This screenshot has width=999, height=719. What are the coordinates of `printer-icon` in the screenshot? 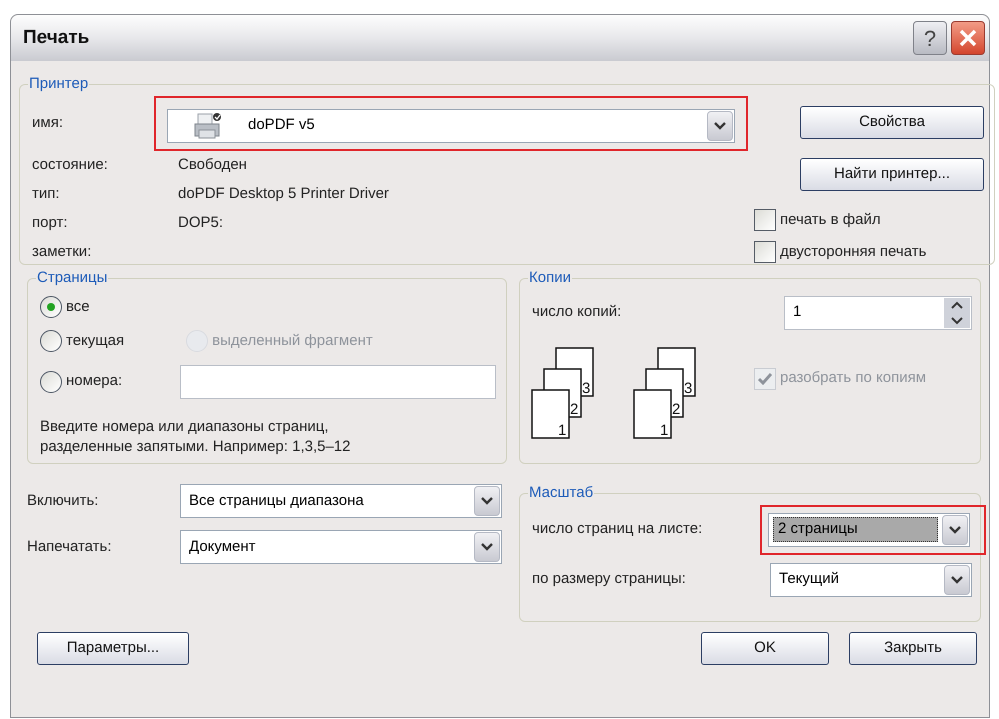 It's located at (208, 126).